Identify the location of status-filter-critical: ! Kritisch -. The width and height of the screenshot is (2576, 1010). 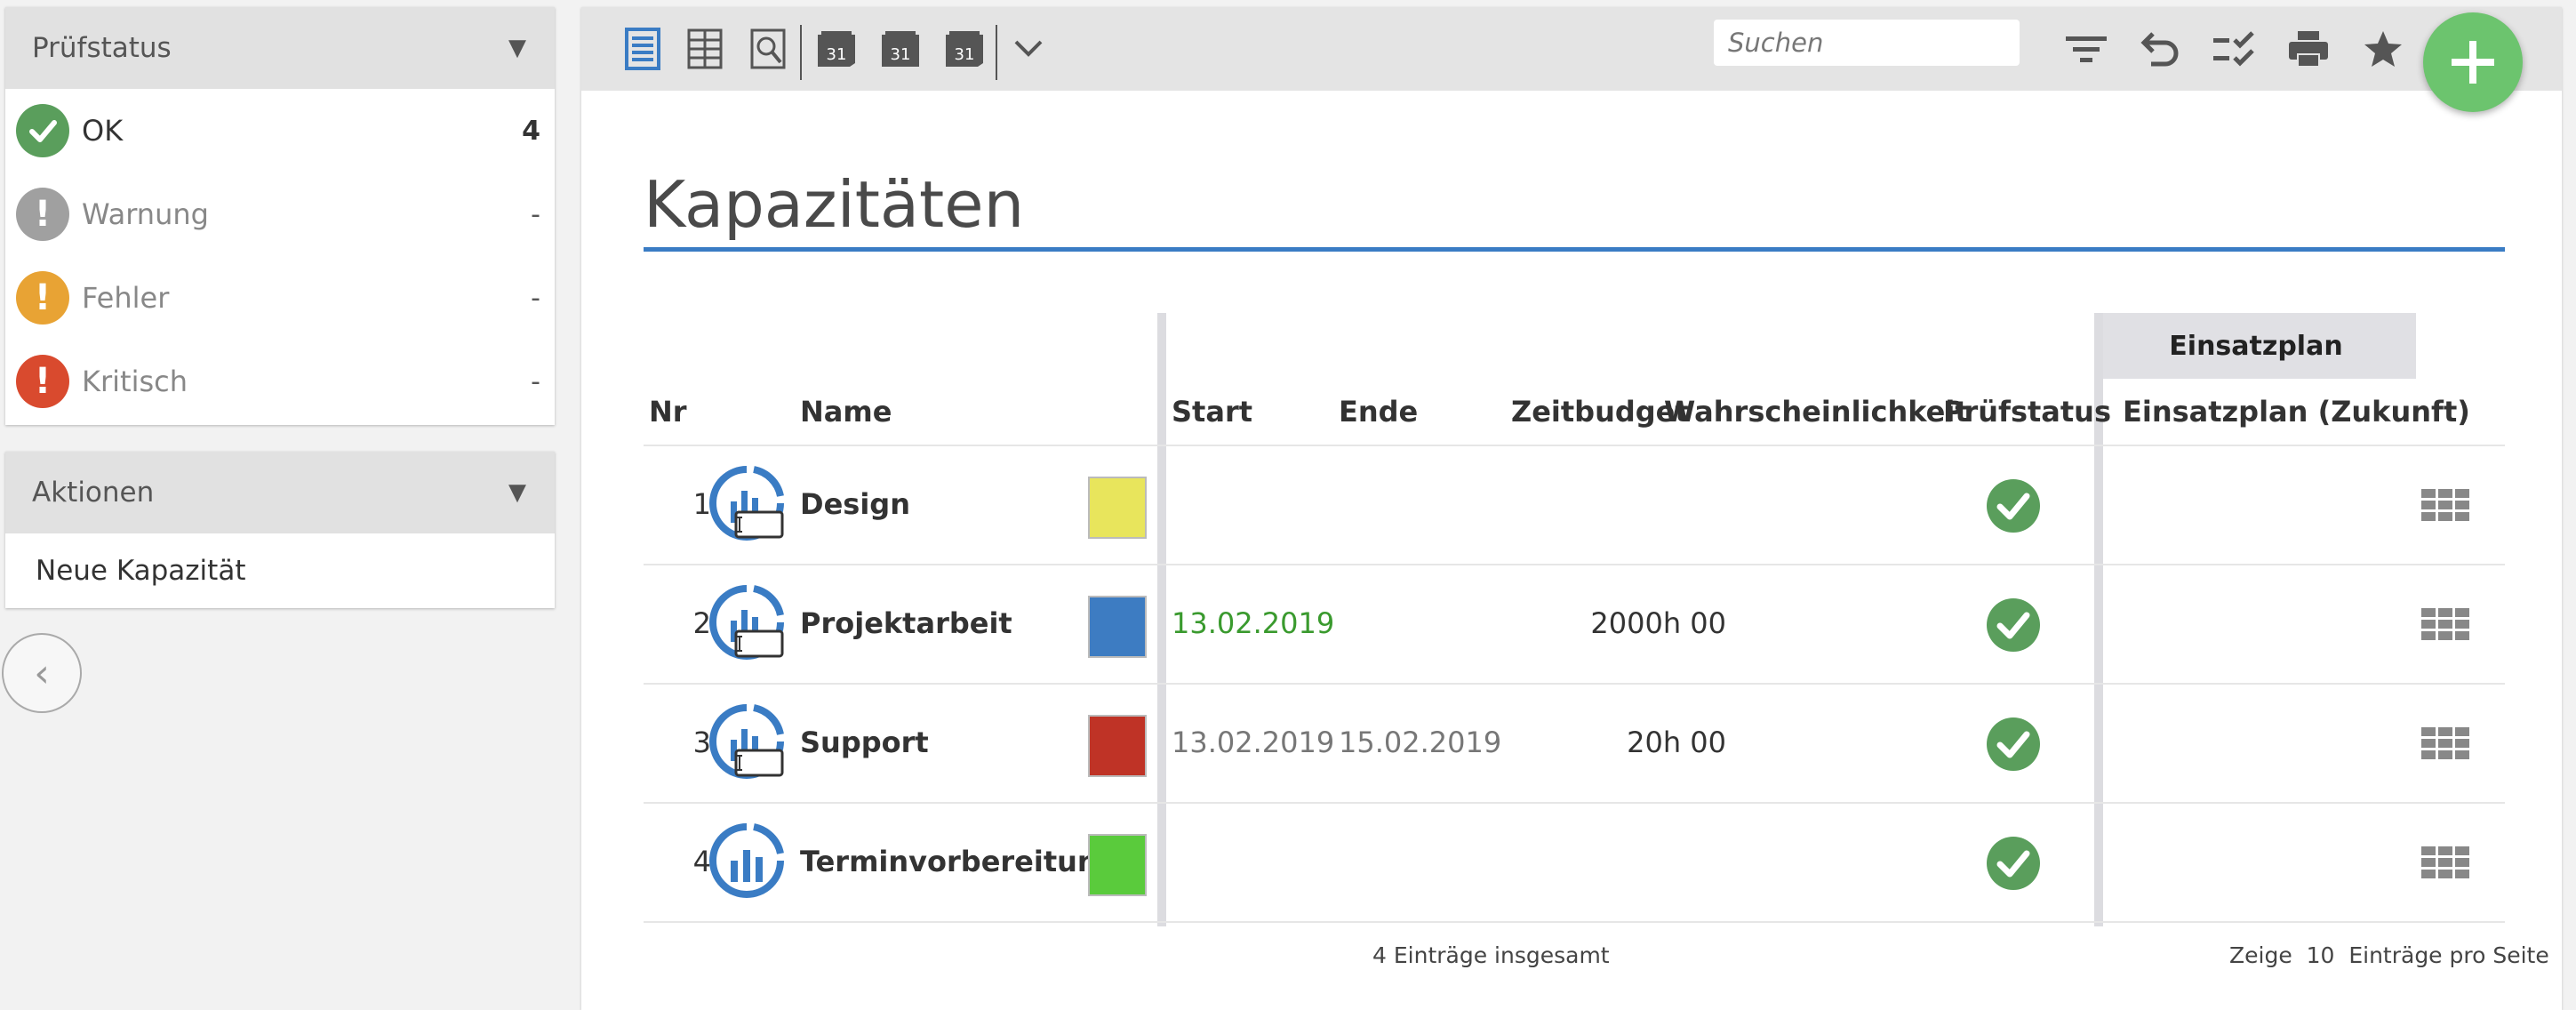
(280, 381).